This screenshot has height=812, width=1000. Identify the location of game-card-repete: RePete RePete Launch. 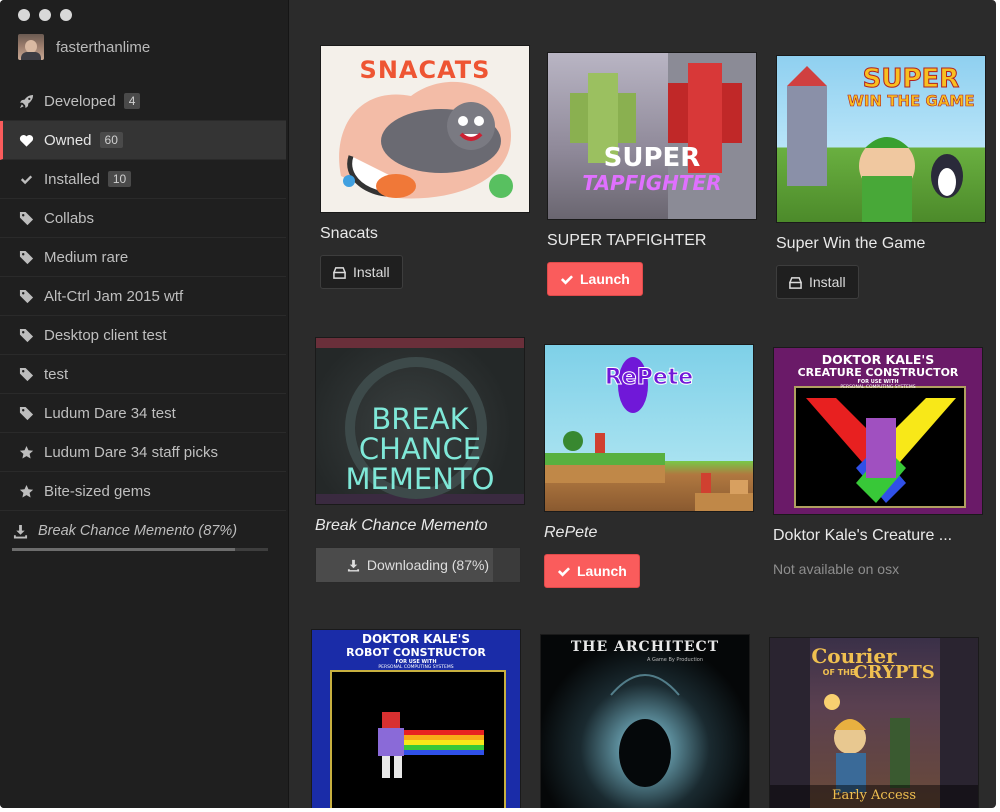
(649, 466).